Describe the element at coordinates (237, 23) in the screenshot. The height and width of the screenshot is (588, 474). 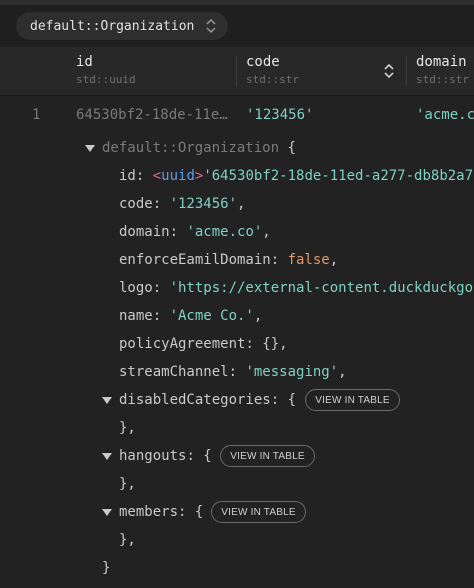
I see `top-bar: default::Organization` at that location.